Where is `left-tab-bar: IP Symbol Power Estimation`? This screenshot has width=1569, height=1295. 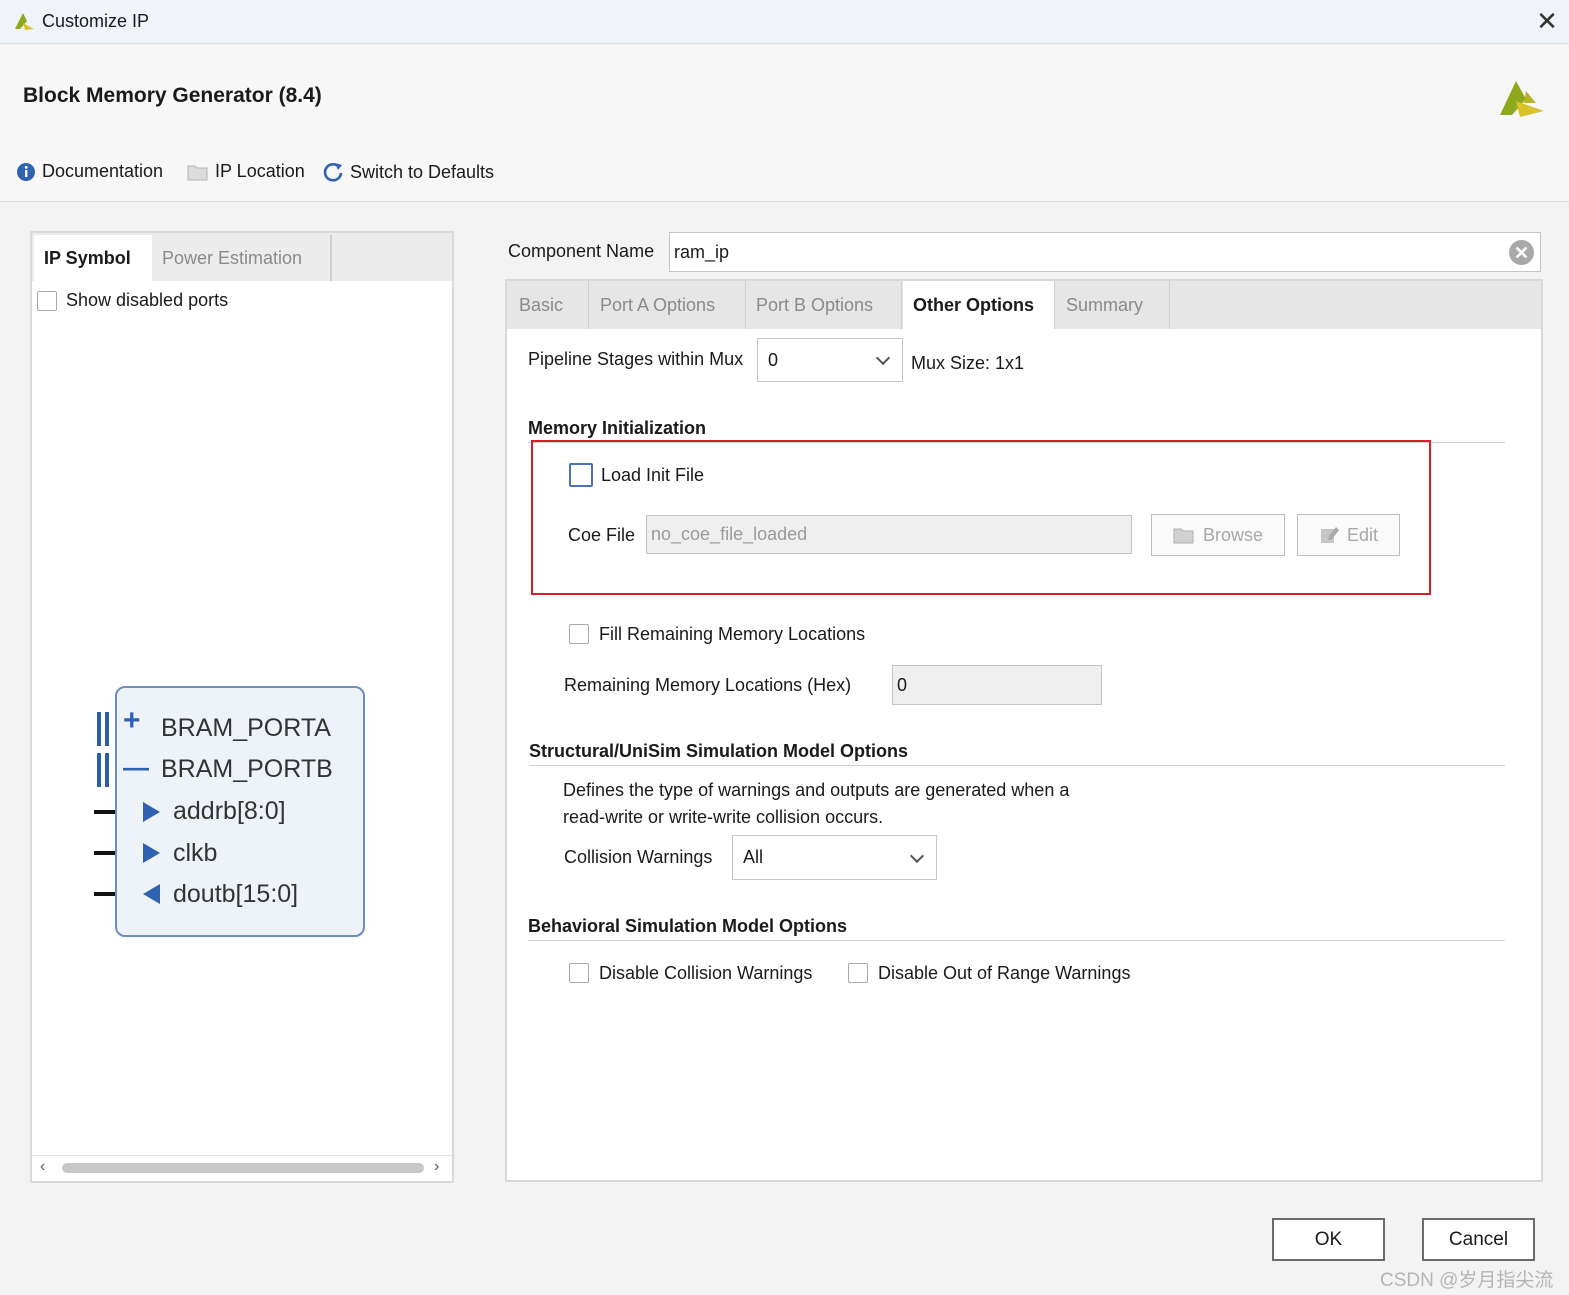 left-tab-bar: IP Symbol Power Estimation is located at coordinates (242, 257).